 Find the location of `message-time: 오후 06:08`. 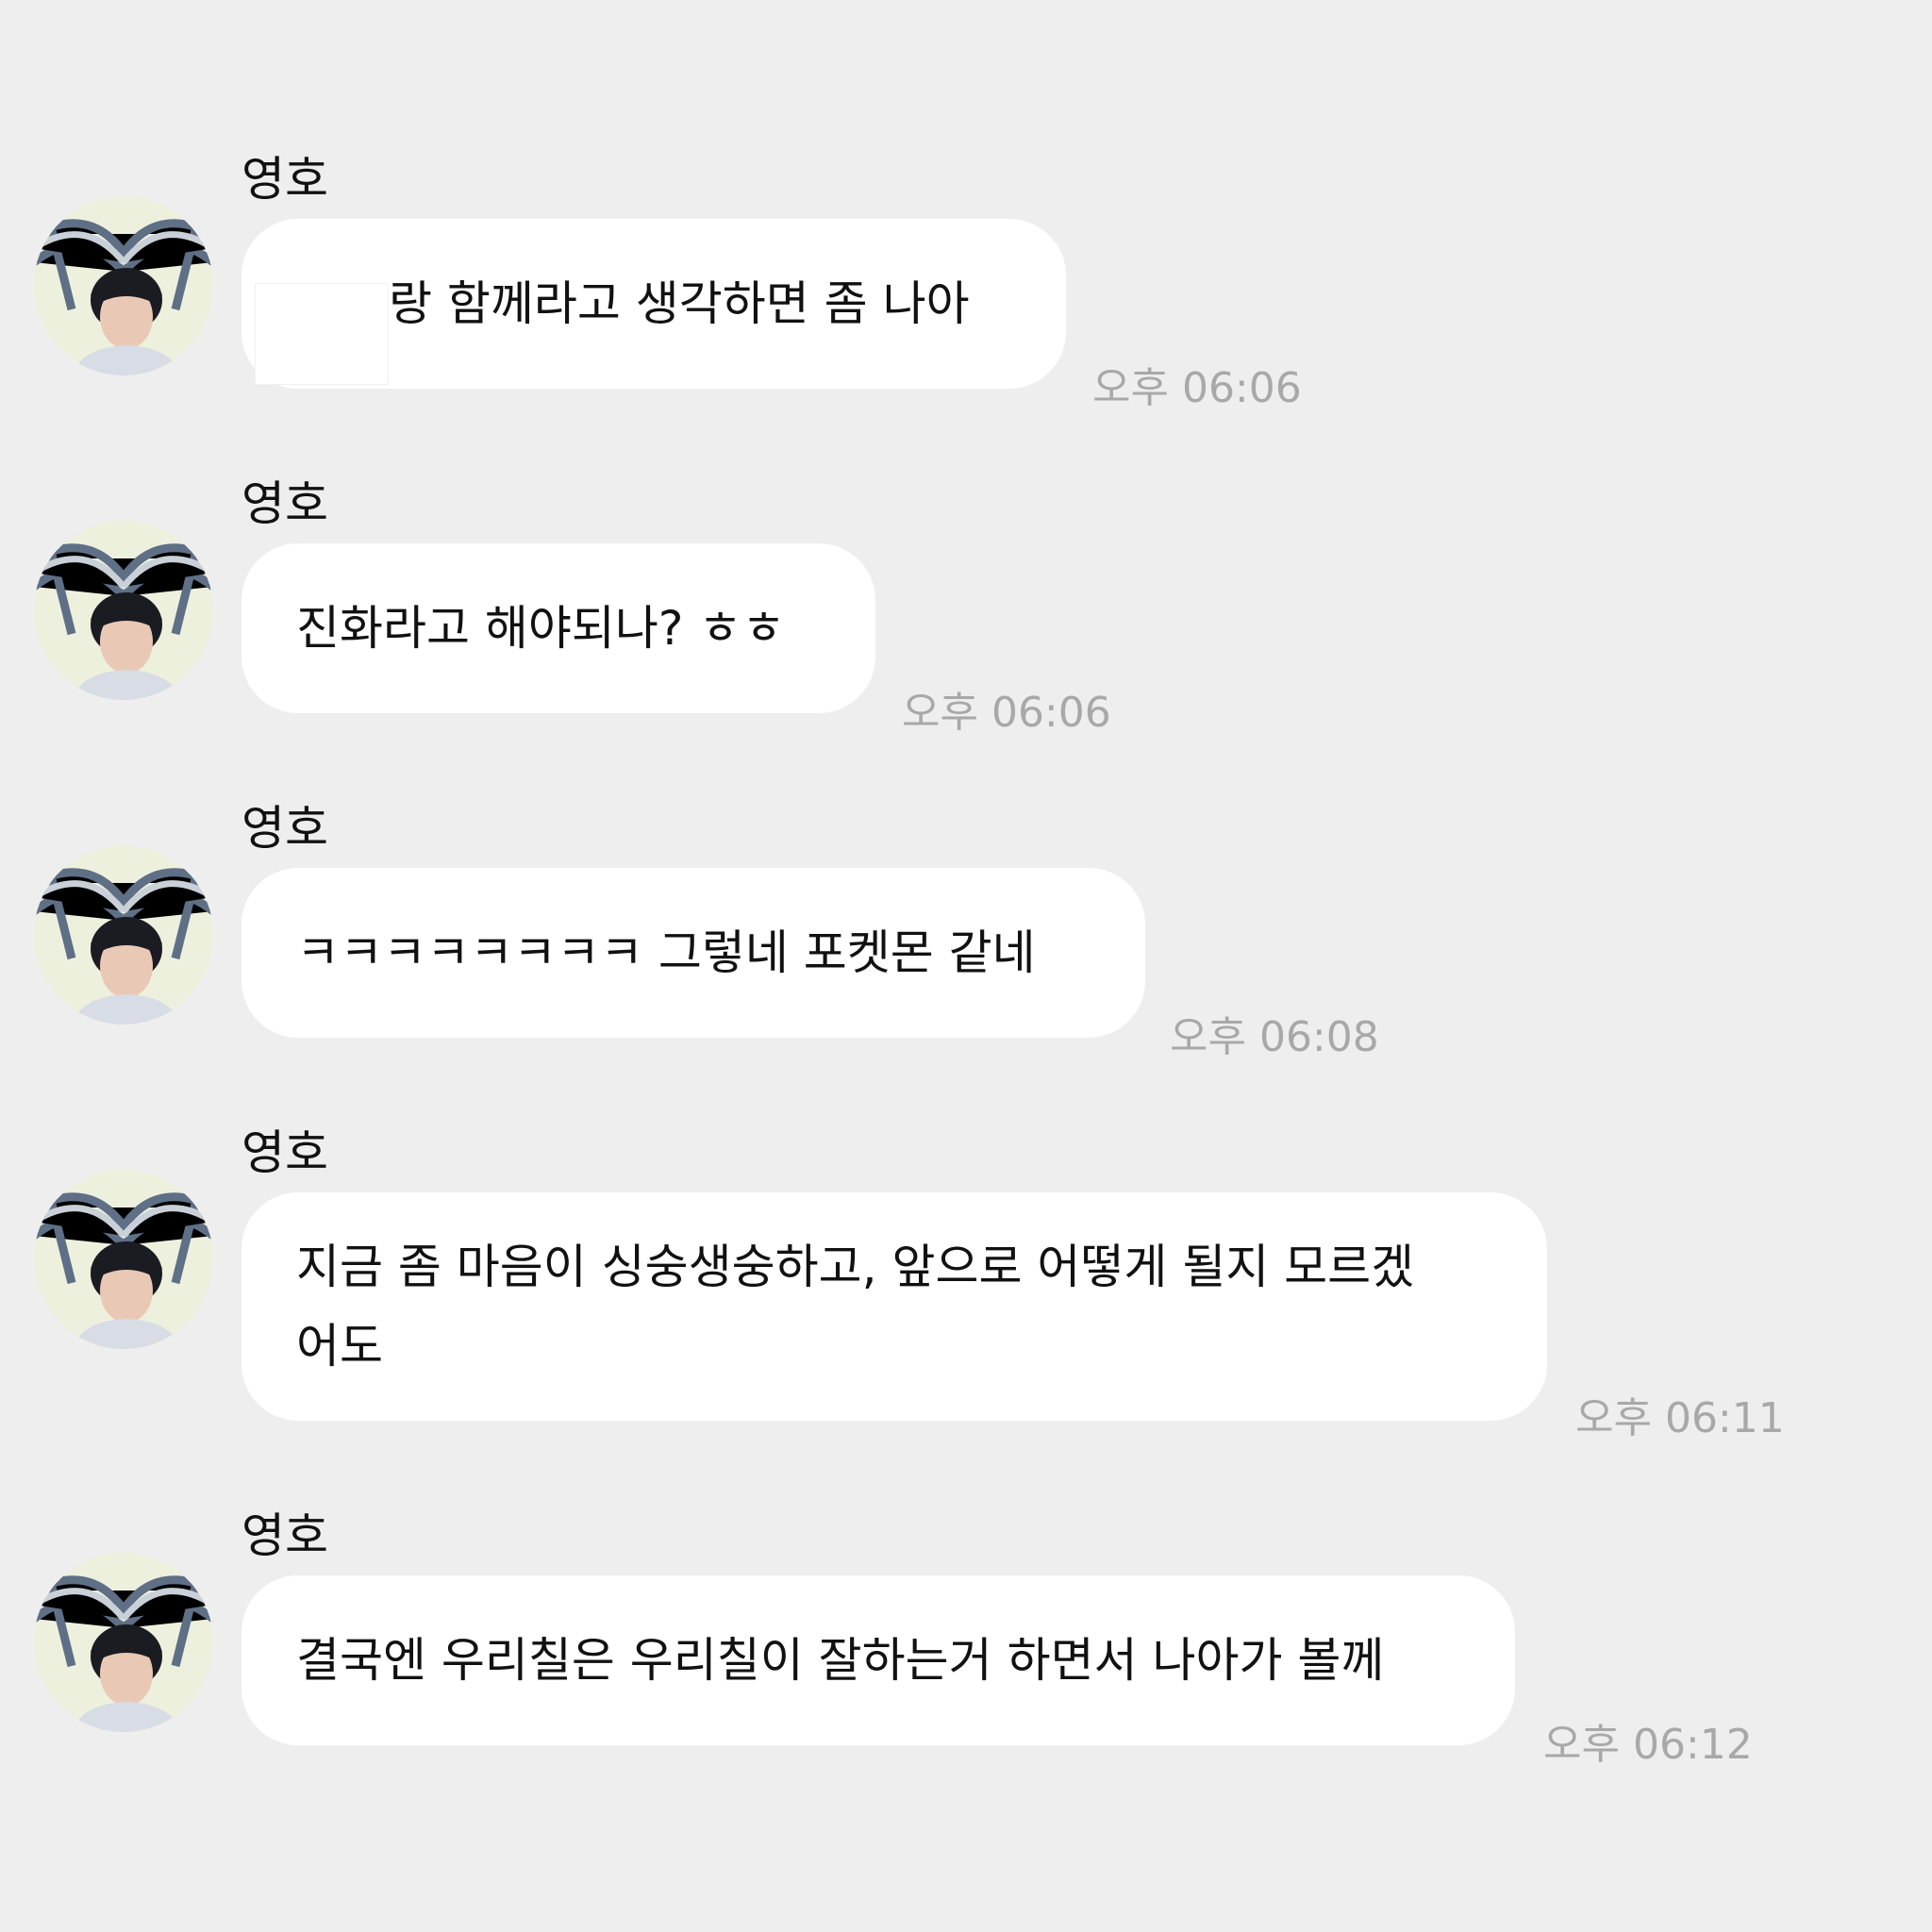

message-time: 오후 06:08 is located at coordinates (1275, 1037).